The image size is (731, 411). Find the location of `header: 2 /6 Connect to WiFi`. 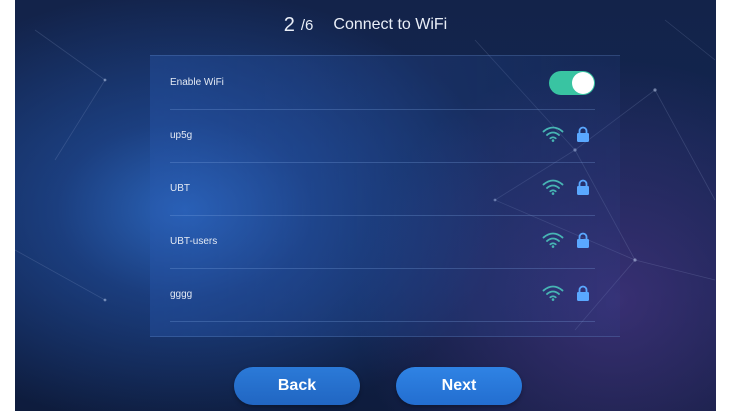

header: 2 /6 Connect to WiFi is located at coordinates (365, 25).